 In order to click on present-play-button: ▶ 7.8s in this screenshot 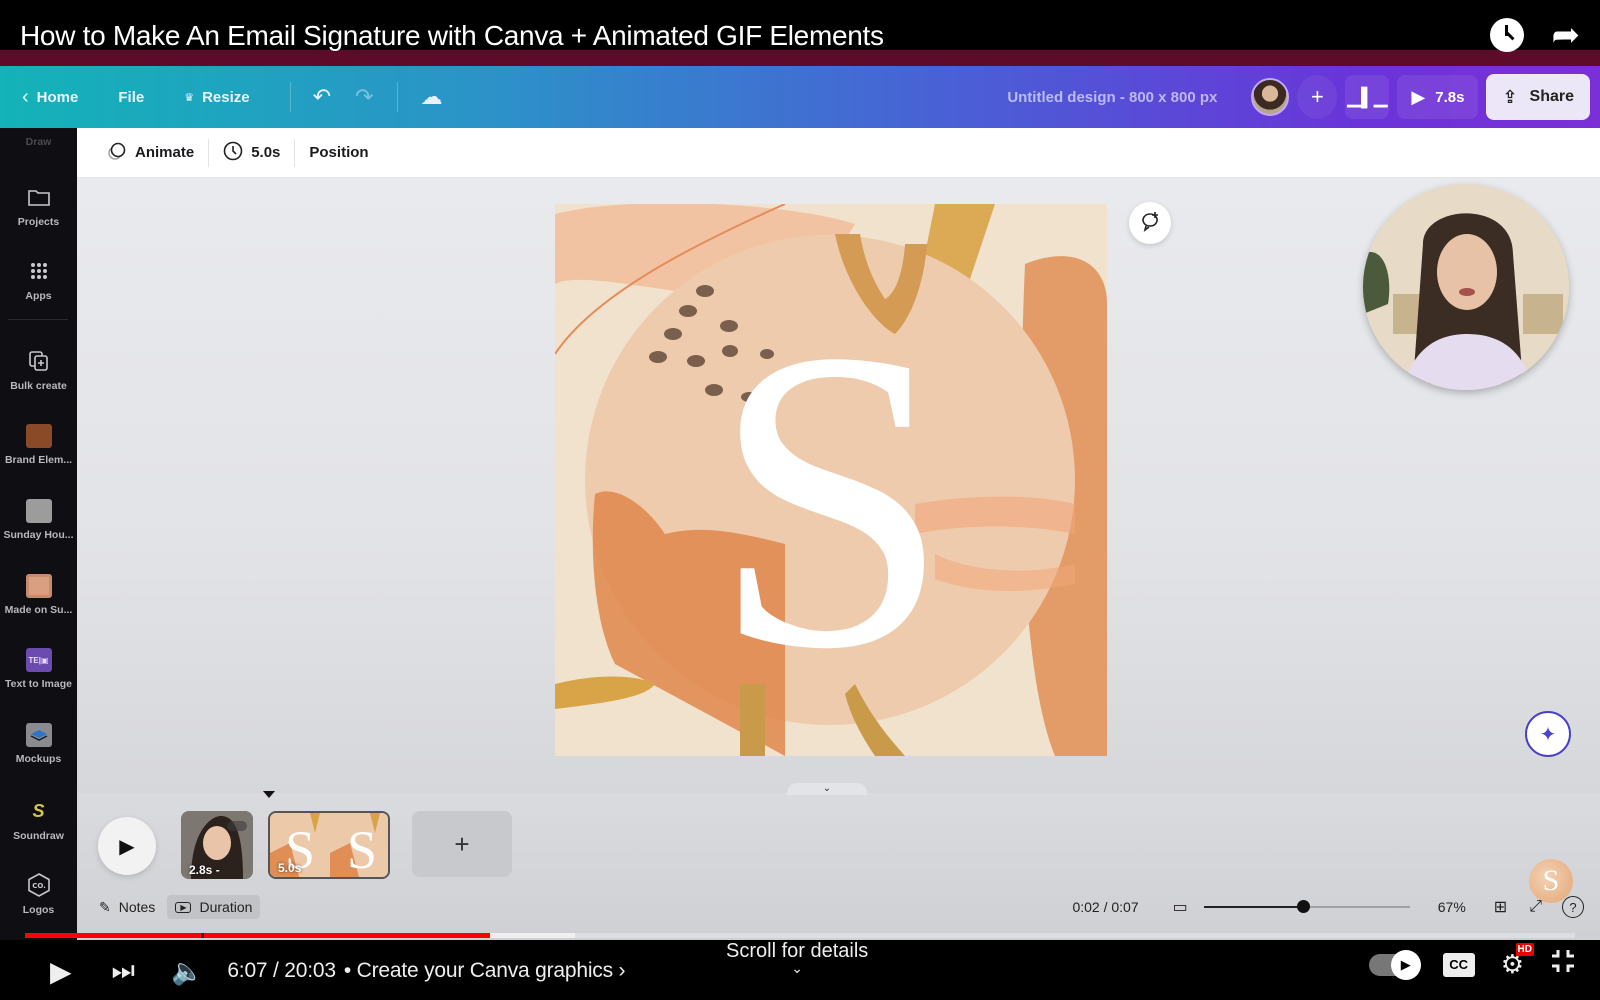, I will do `click(1438, 97)`.